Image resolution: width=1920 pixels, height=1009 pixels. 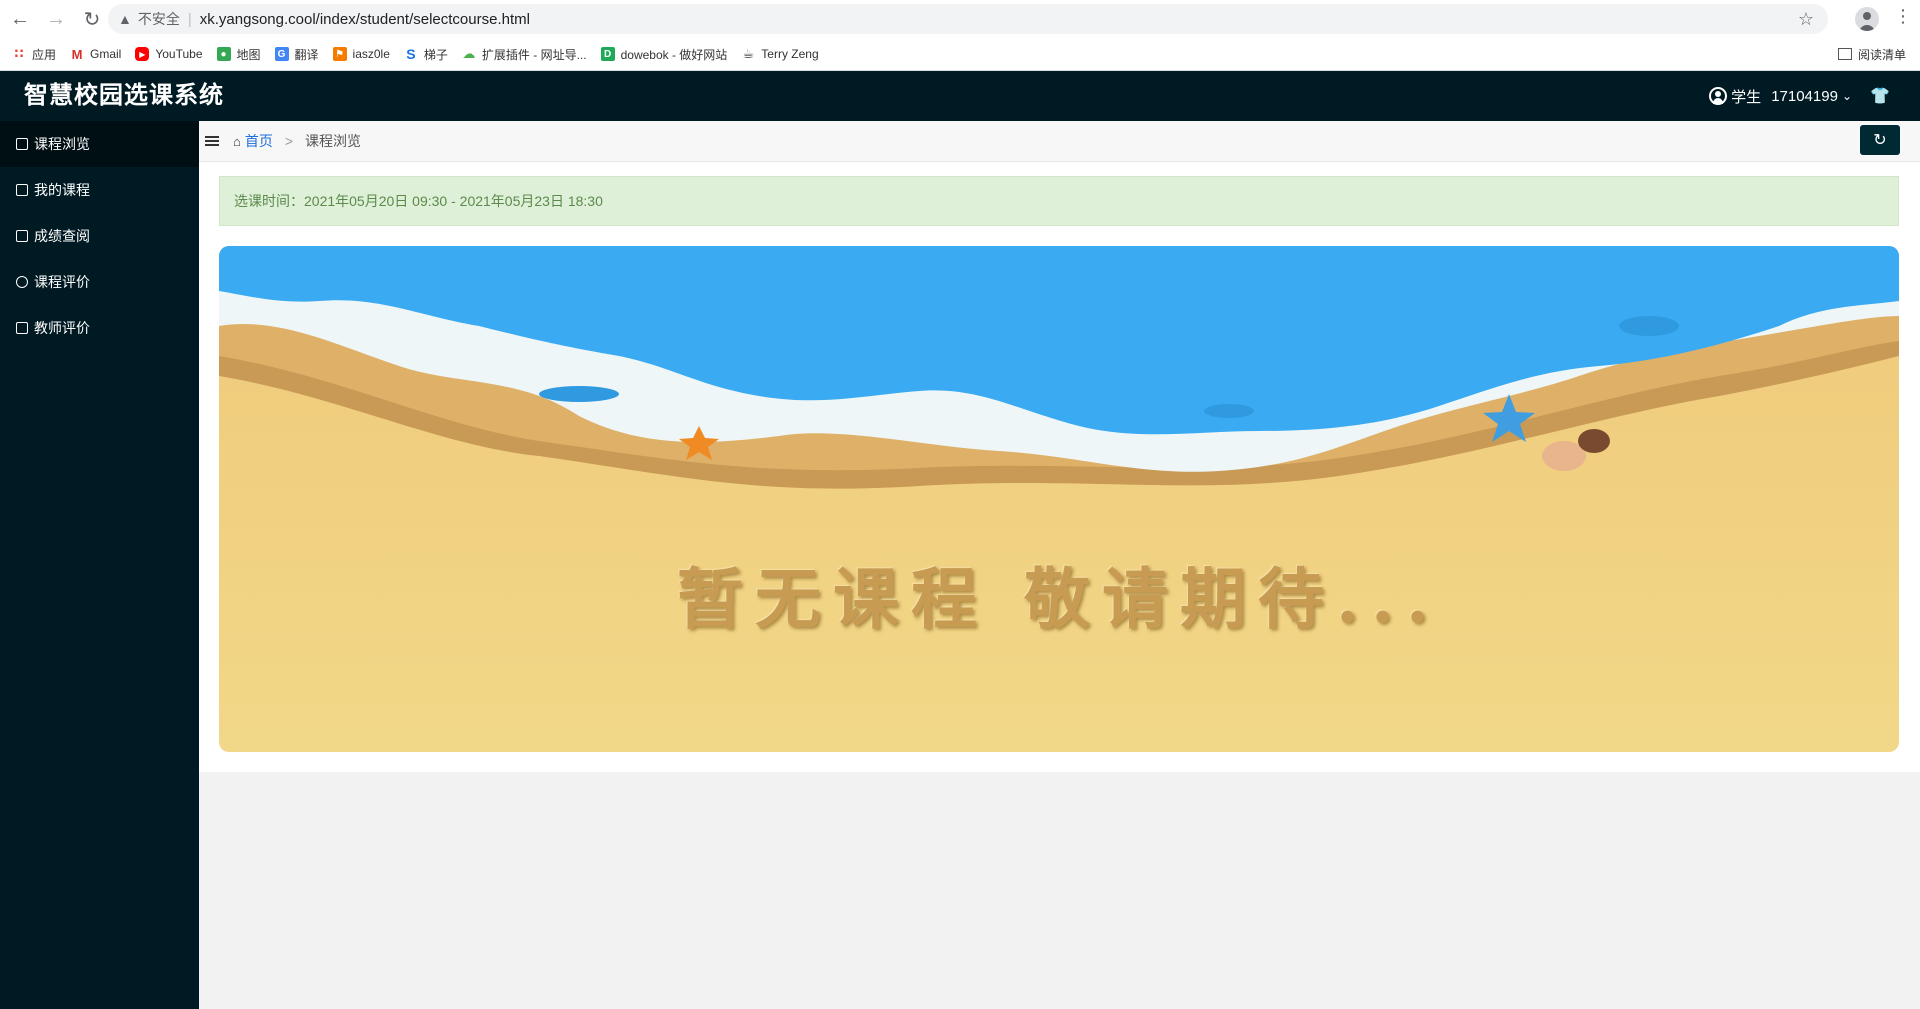 What do you see at coordinates (607, 54) in the screenshot?
I see `d-logo-icon: D` at bounding box center [607, 54].